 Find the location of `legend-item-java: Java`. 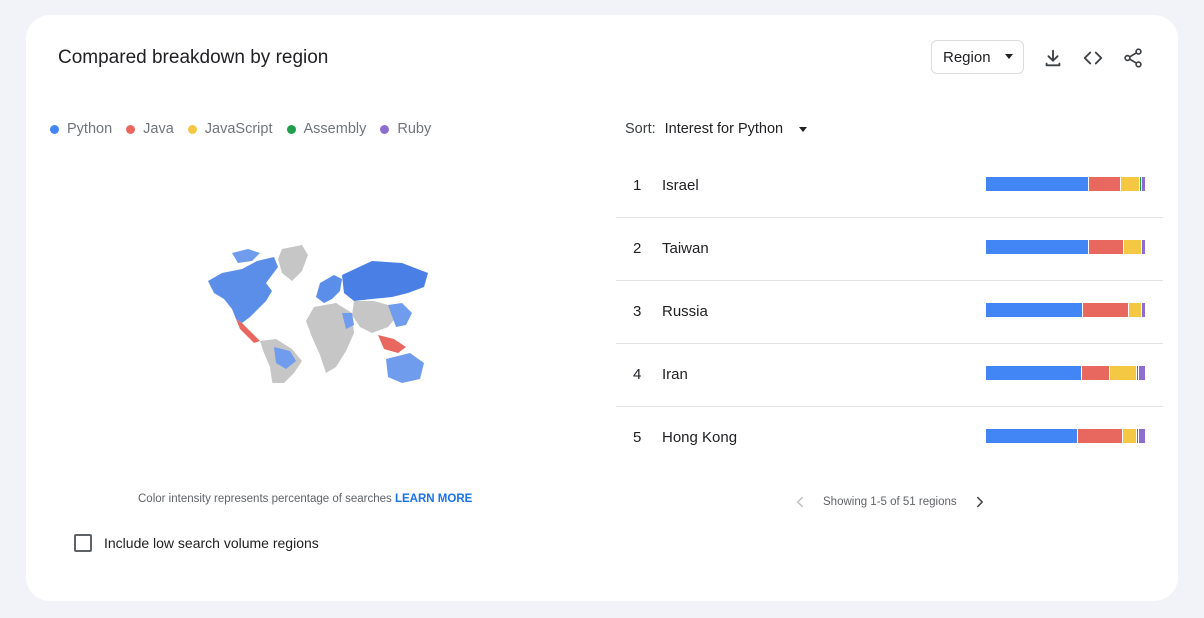

legend-item-java: Java is located at coordinates (150, 129).